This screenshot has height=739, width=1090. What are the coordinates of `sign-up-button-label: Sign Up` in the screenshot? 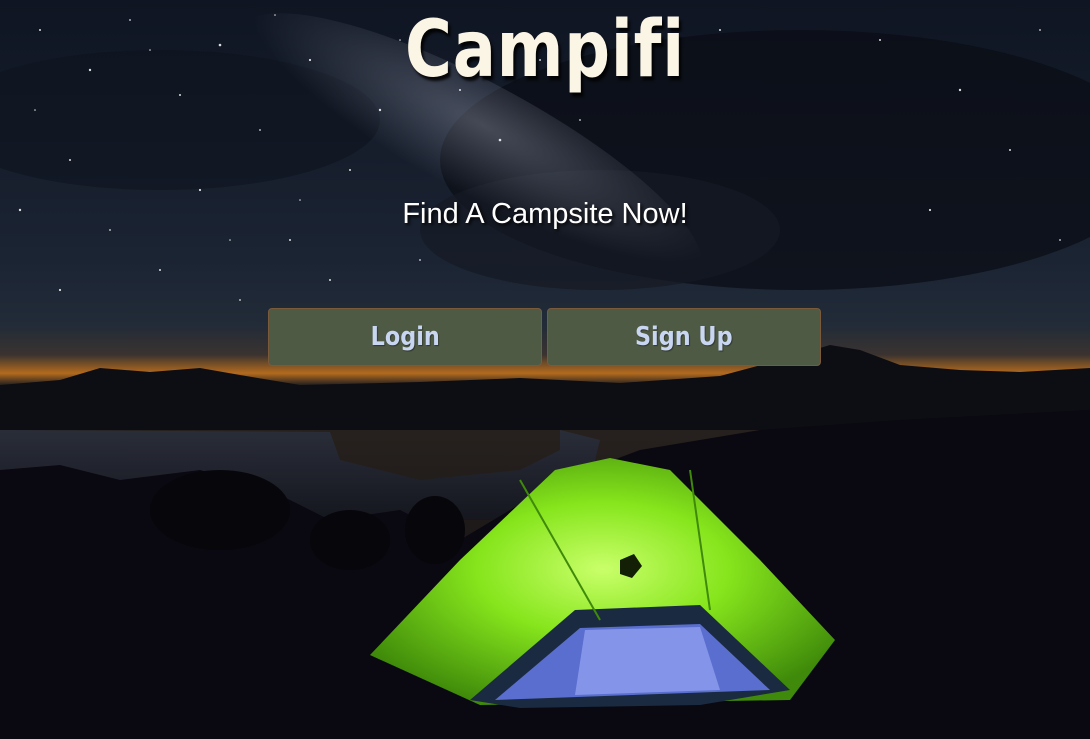 It's located at (684, 337).